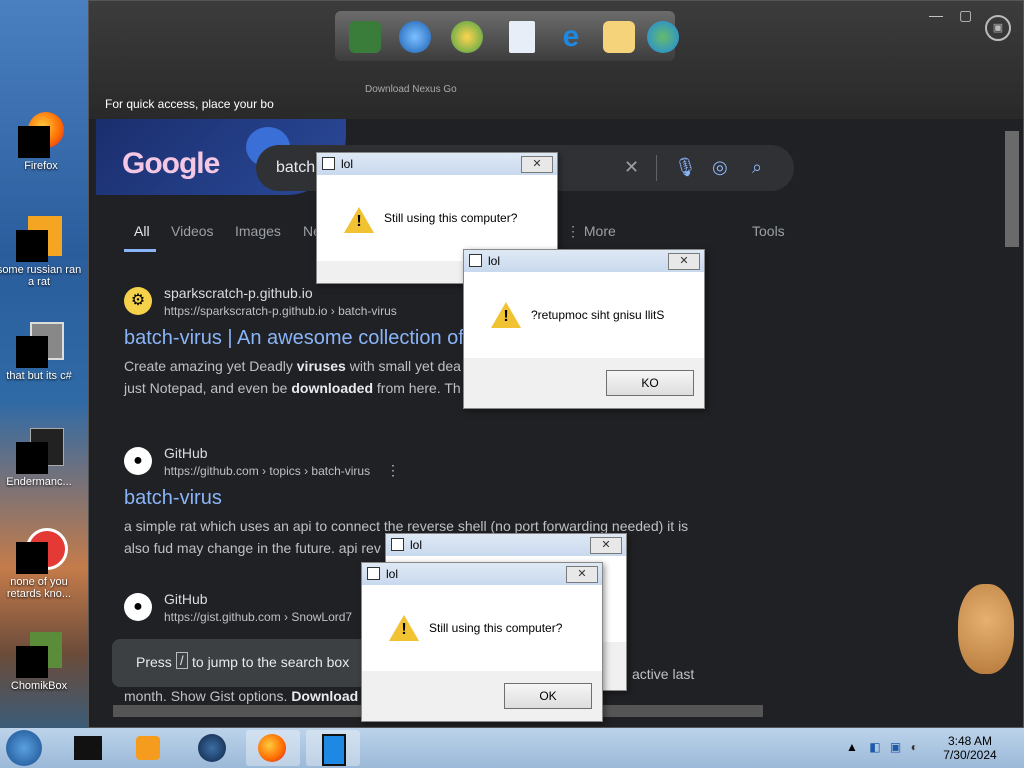  What do you see at coordinates (89, 748) in the screenshot?
I see `taskbar-app-terminal-icon` at bounding box center [89, 748].